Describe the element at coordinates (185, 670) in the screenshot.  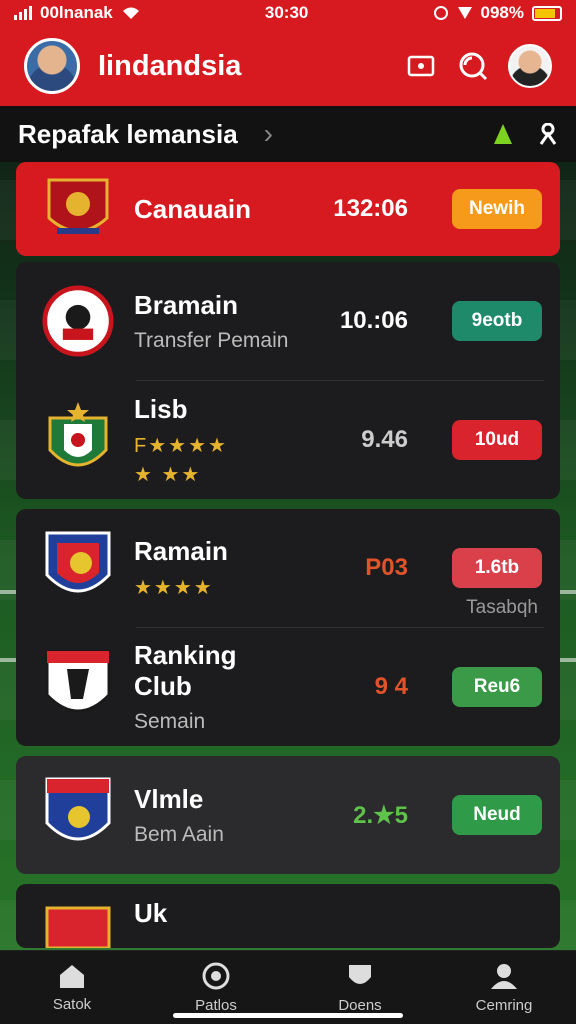
I see `club-name: Ranking Club` at that location.